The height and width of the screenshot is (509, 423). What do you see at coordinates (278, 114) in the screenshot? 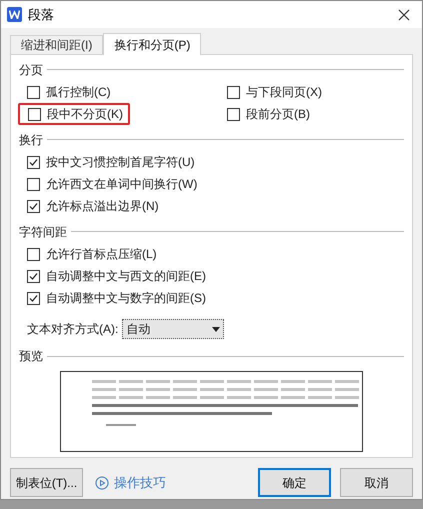
I see `checkbox-label: 段前分页(B)` at bounding box center [278, 114].